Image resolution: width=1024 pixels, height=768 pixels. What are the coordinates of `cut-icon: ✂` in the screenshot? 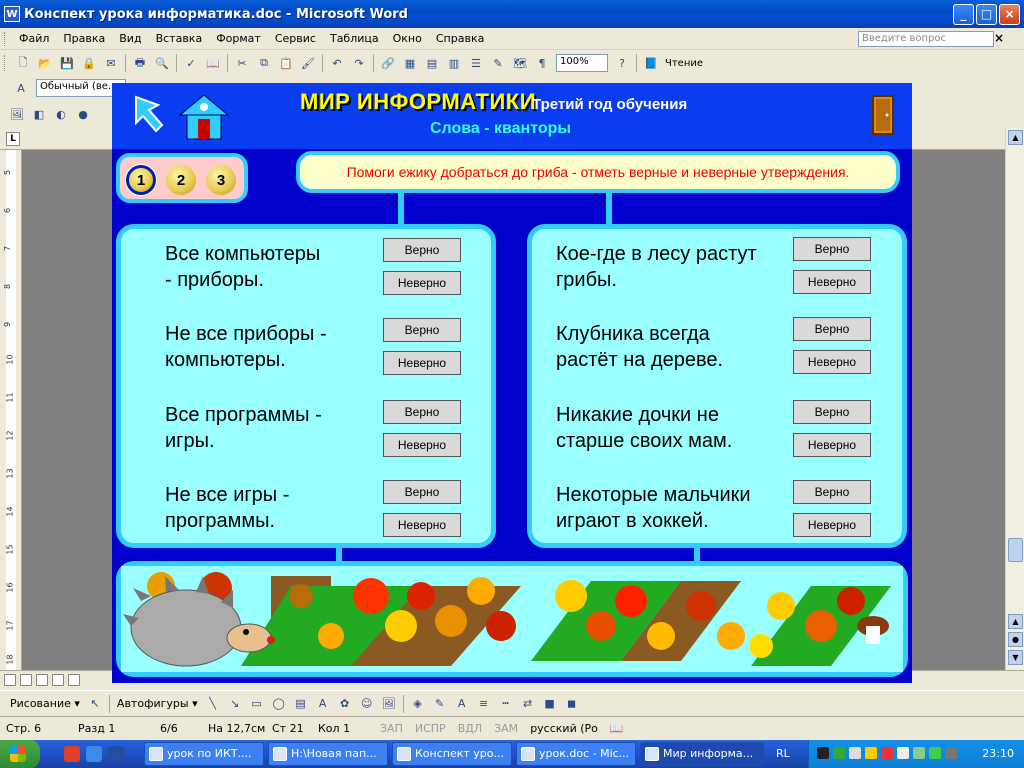 It's located at (242, 63).